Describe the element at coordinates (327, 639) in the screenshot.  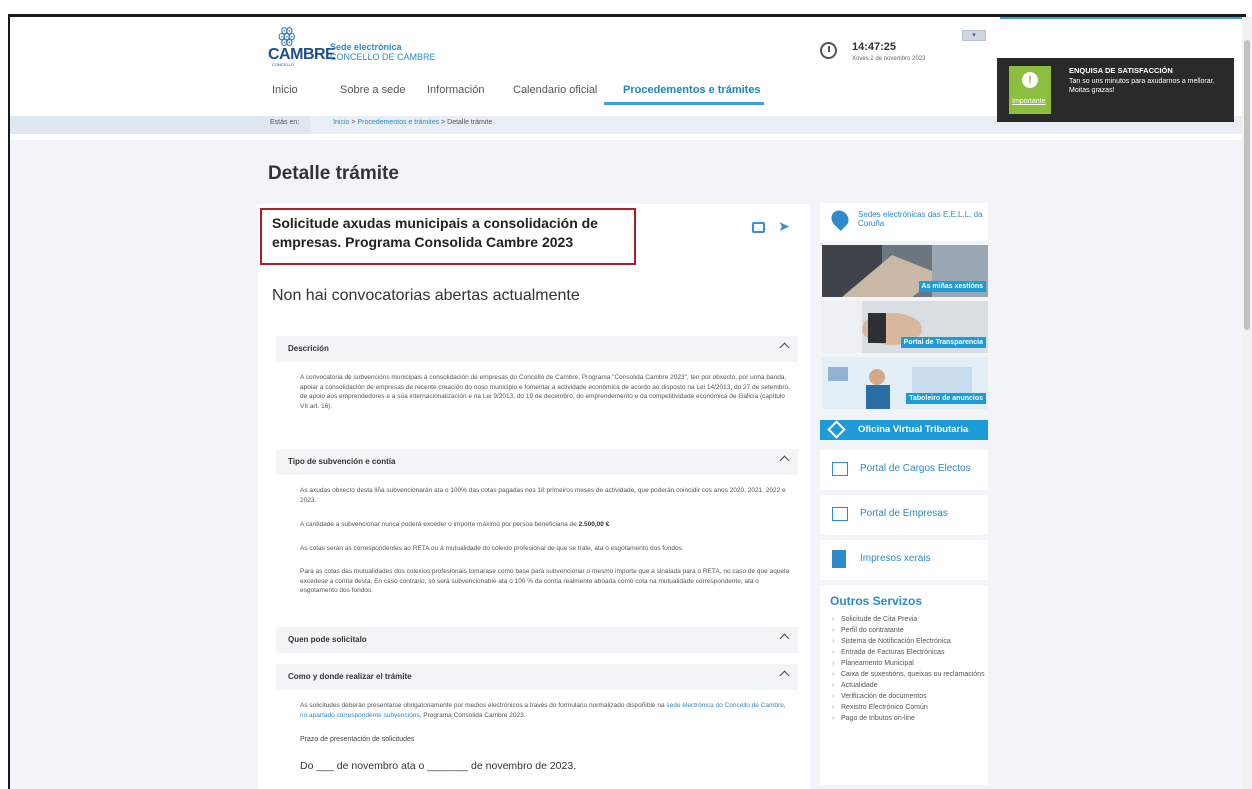
I see `section-title: Quen pode solicitalo` at that location.